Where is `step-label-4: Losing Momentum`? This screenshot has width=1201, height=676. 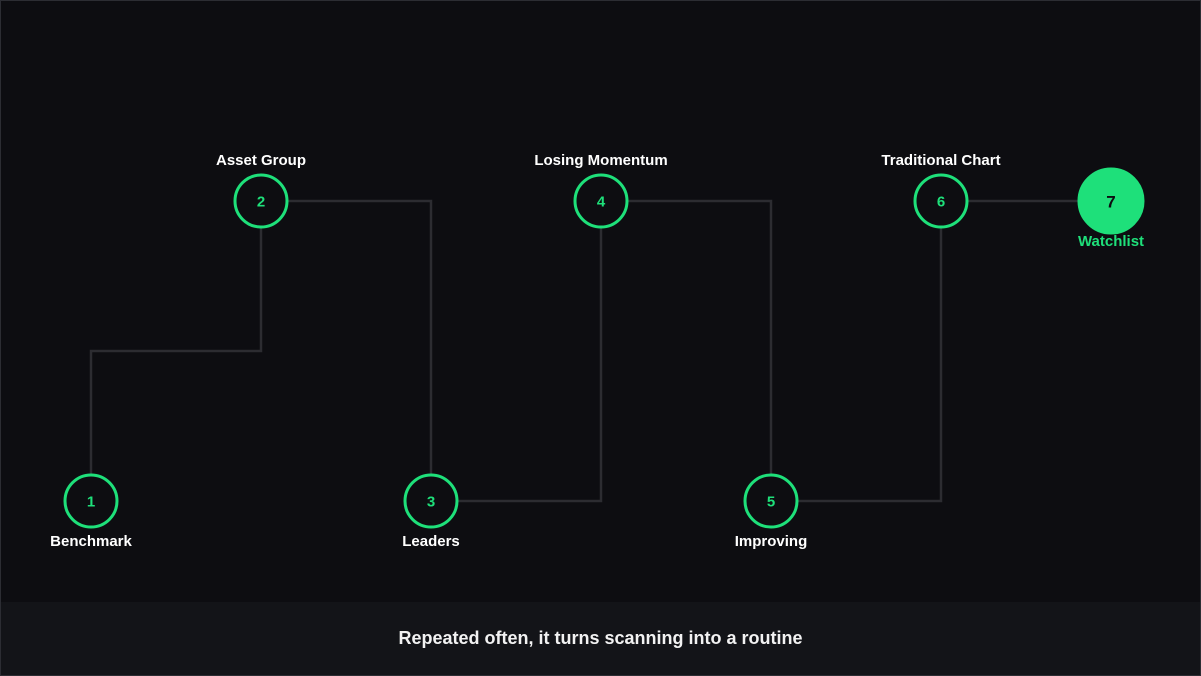
step-label-4: Losing Momentum is located at coordinates (600, 160).